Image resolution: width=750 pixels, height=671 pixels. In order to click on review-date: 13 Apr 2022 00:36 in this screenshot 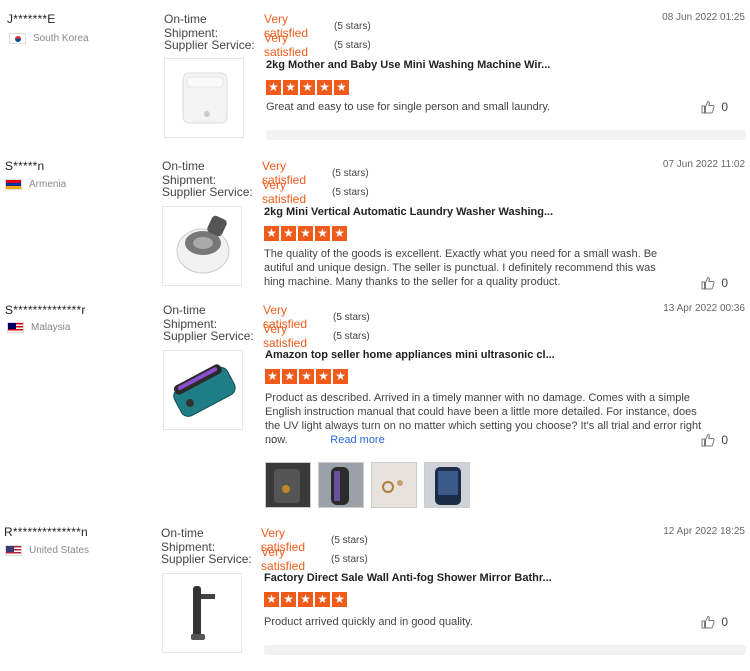, I will do `click(704, 308)`.